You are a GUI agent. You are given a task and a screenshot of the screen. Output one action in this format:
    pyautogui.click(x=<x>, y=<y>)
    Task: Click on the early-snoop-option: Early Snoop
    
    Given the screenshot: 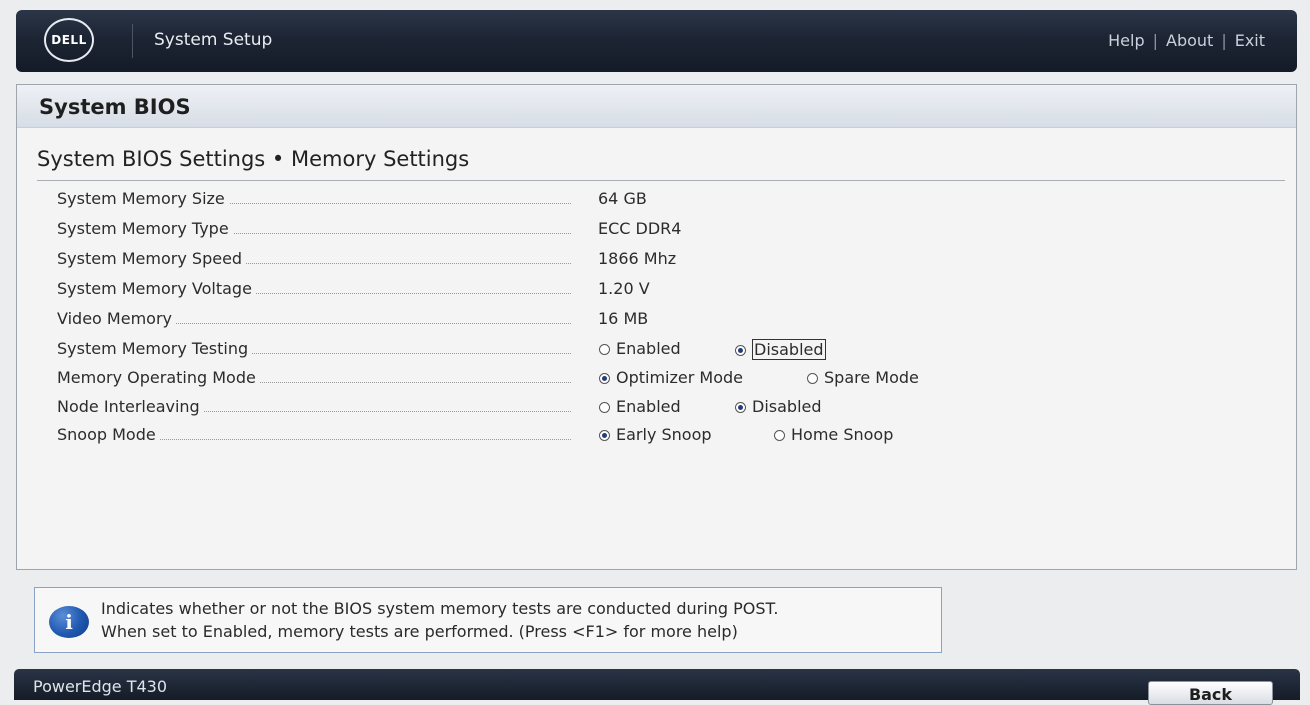 What is the action you would take?
    pyautogui.click(x=655, y=434)
    